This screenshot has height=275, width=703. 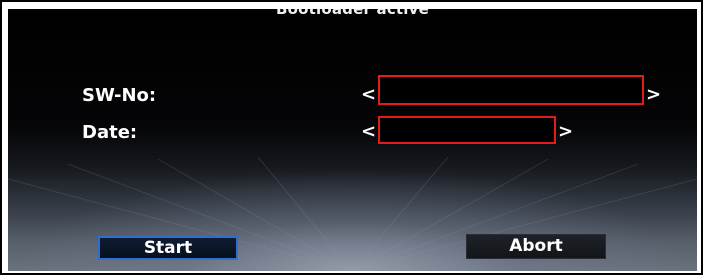 What do you see at coordinates (119, 95) in the screenshot?
I see `sw-no-label: SW-No:` at bounding box center [119, 95].